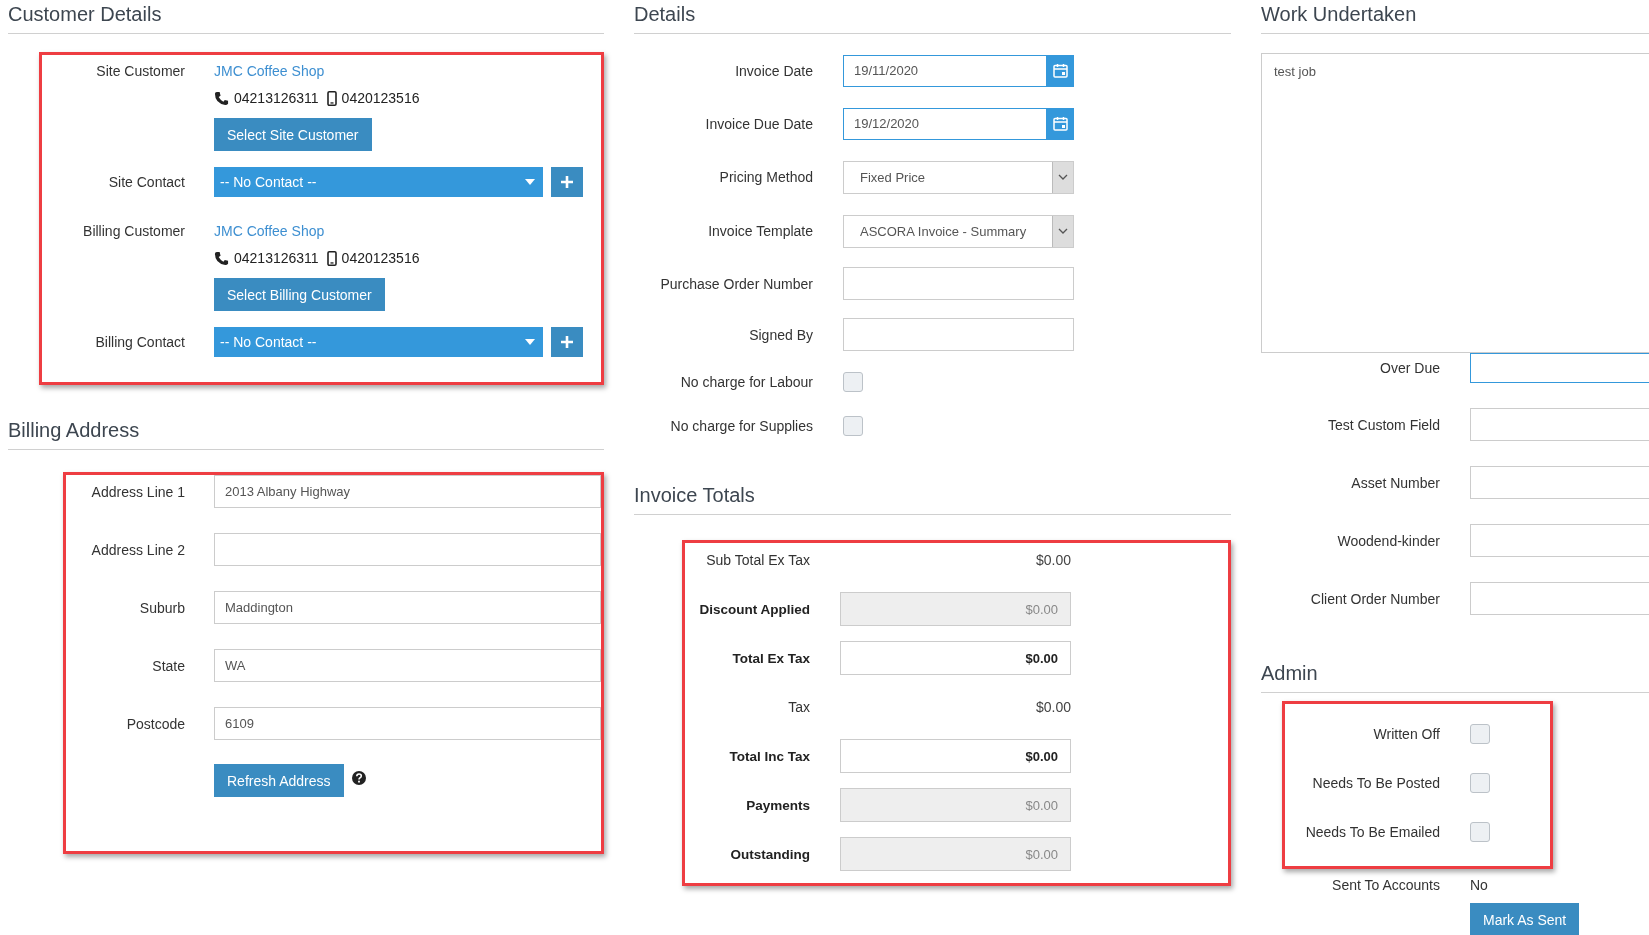  What do you see at coordinates (754, 609) in the screenshot?
I see `field-label: Discount Applied` at bounding box center [754, 609].